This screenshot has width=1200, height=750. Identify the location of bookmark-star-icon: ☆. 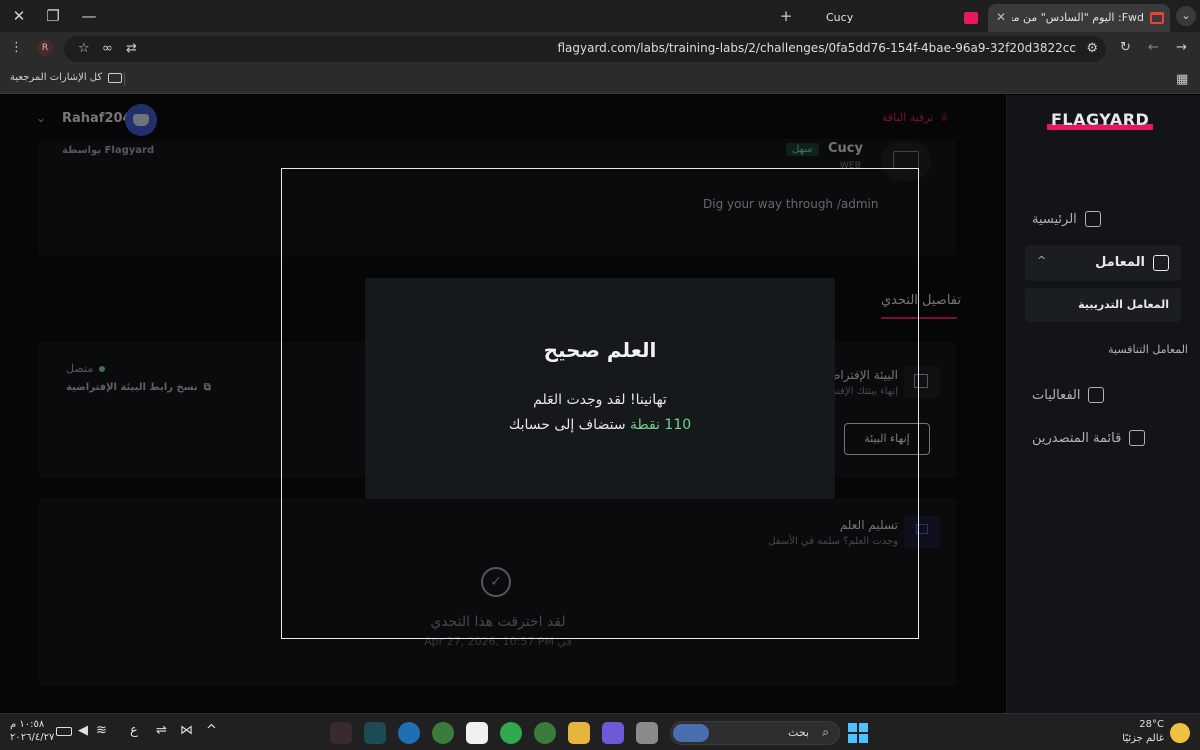
(84, 48).